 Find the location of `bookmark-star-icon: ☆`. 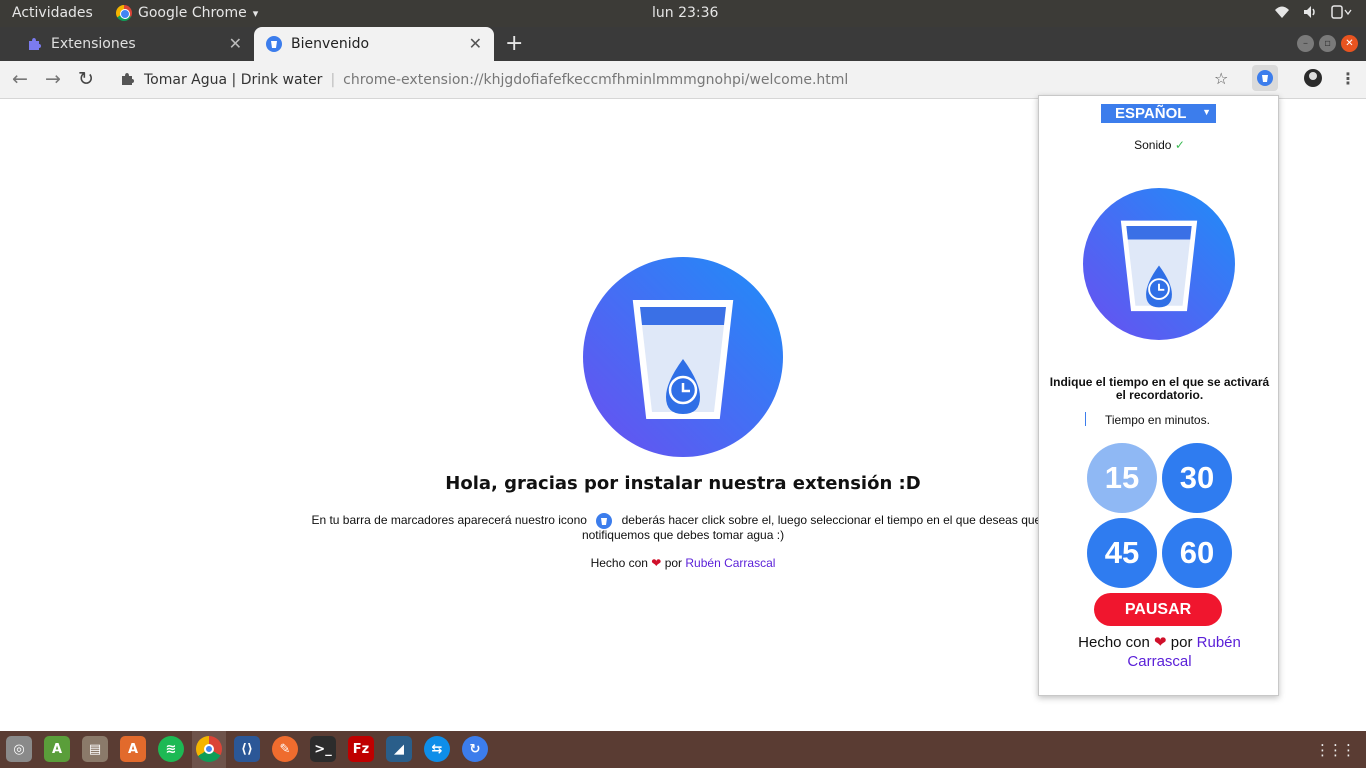

bookmark-star-icon: ☆ is located at coordinates (1221, 78).